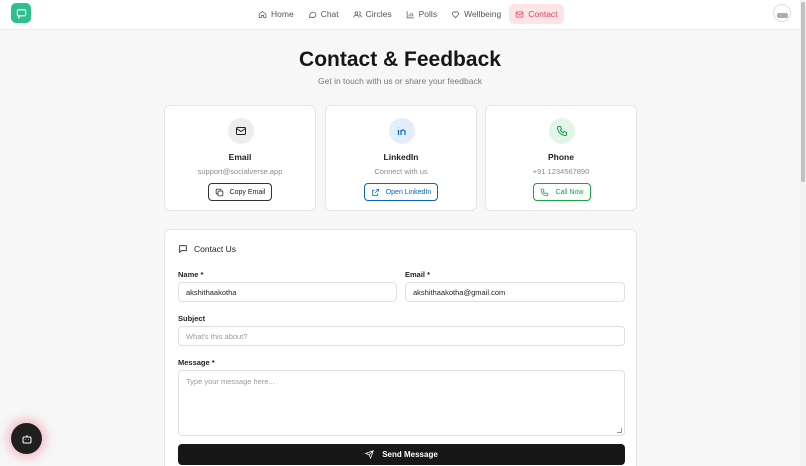 The image size is (806, 466). I want to click on email-card: Email support@socialverse.app Copy Email, so click(240, 158).